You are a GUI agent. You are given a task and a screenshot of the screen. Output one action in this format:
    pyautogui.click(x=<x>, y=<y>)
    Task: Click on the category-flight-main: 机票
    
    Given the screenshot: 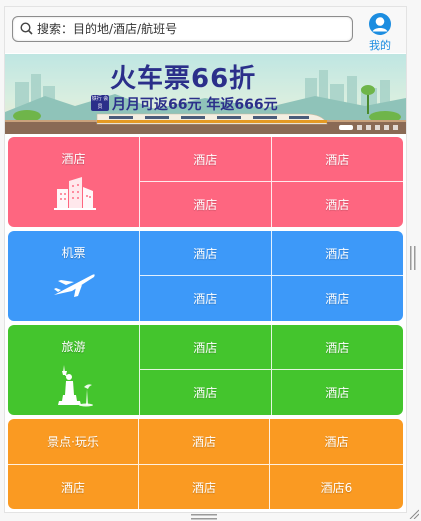 What is the action you would take?
    pyautogui.click(x=74, y=276)
    